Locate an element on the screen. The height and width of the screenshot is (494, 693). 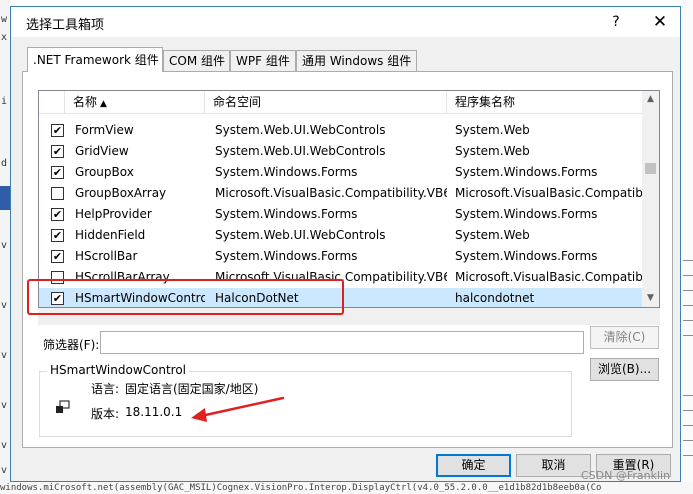
item-name: FormView is located at coordinates (104, 130).